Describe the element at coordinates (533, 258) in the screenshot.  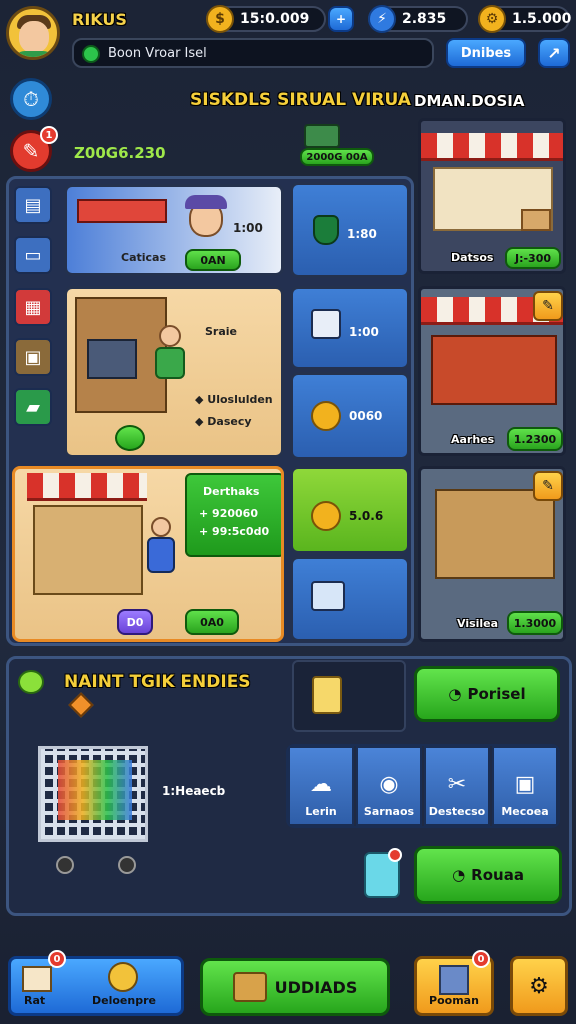
I see `shop-price: J:-300` at that location.